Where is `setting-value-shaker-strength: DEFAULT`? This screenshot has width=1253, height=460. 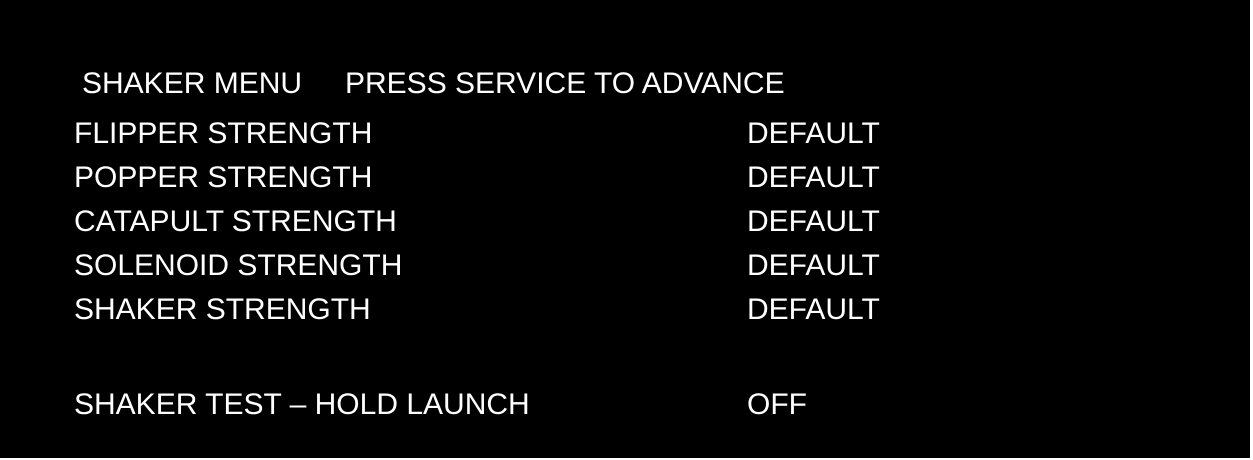 setting-value-shaker-strength: DEFAULT is located at coordinates (813, 310).